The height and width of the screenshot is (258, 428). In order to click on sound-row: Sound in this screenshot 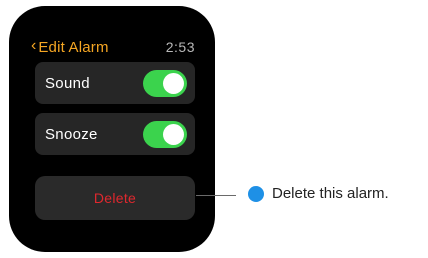, I will do `click(115, 83)`.